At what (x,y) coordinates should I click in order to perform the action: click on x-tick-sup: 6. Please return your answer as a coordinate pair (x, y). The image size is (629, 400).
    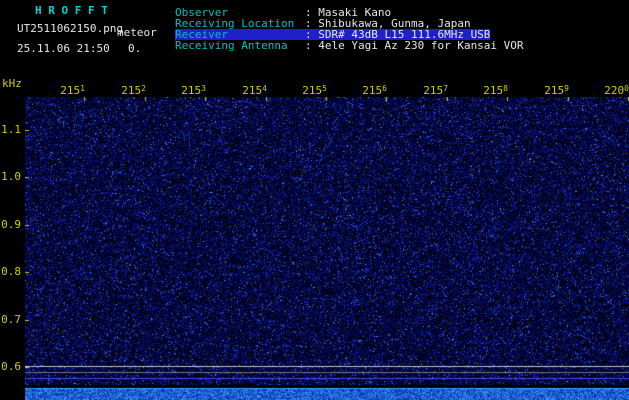
    Looking at the image, I should click on (384, 88).